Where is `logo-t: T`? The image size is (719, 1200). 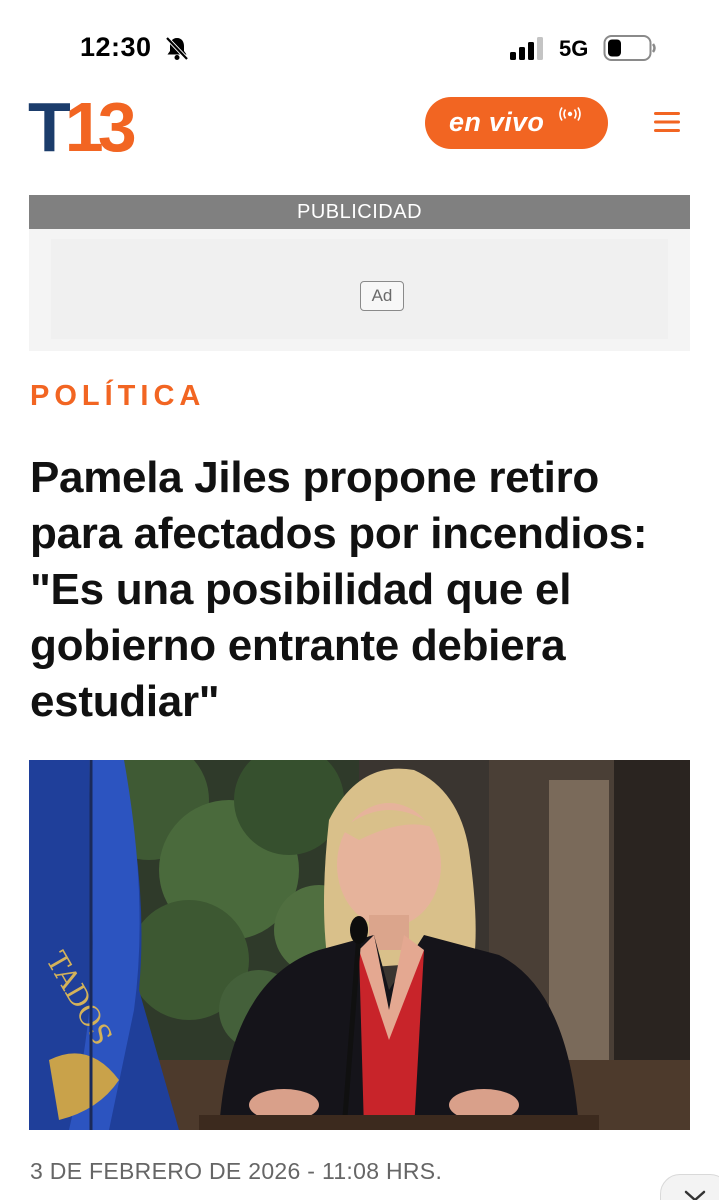 logo-t: T is located at coordinates (49, 127).